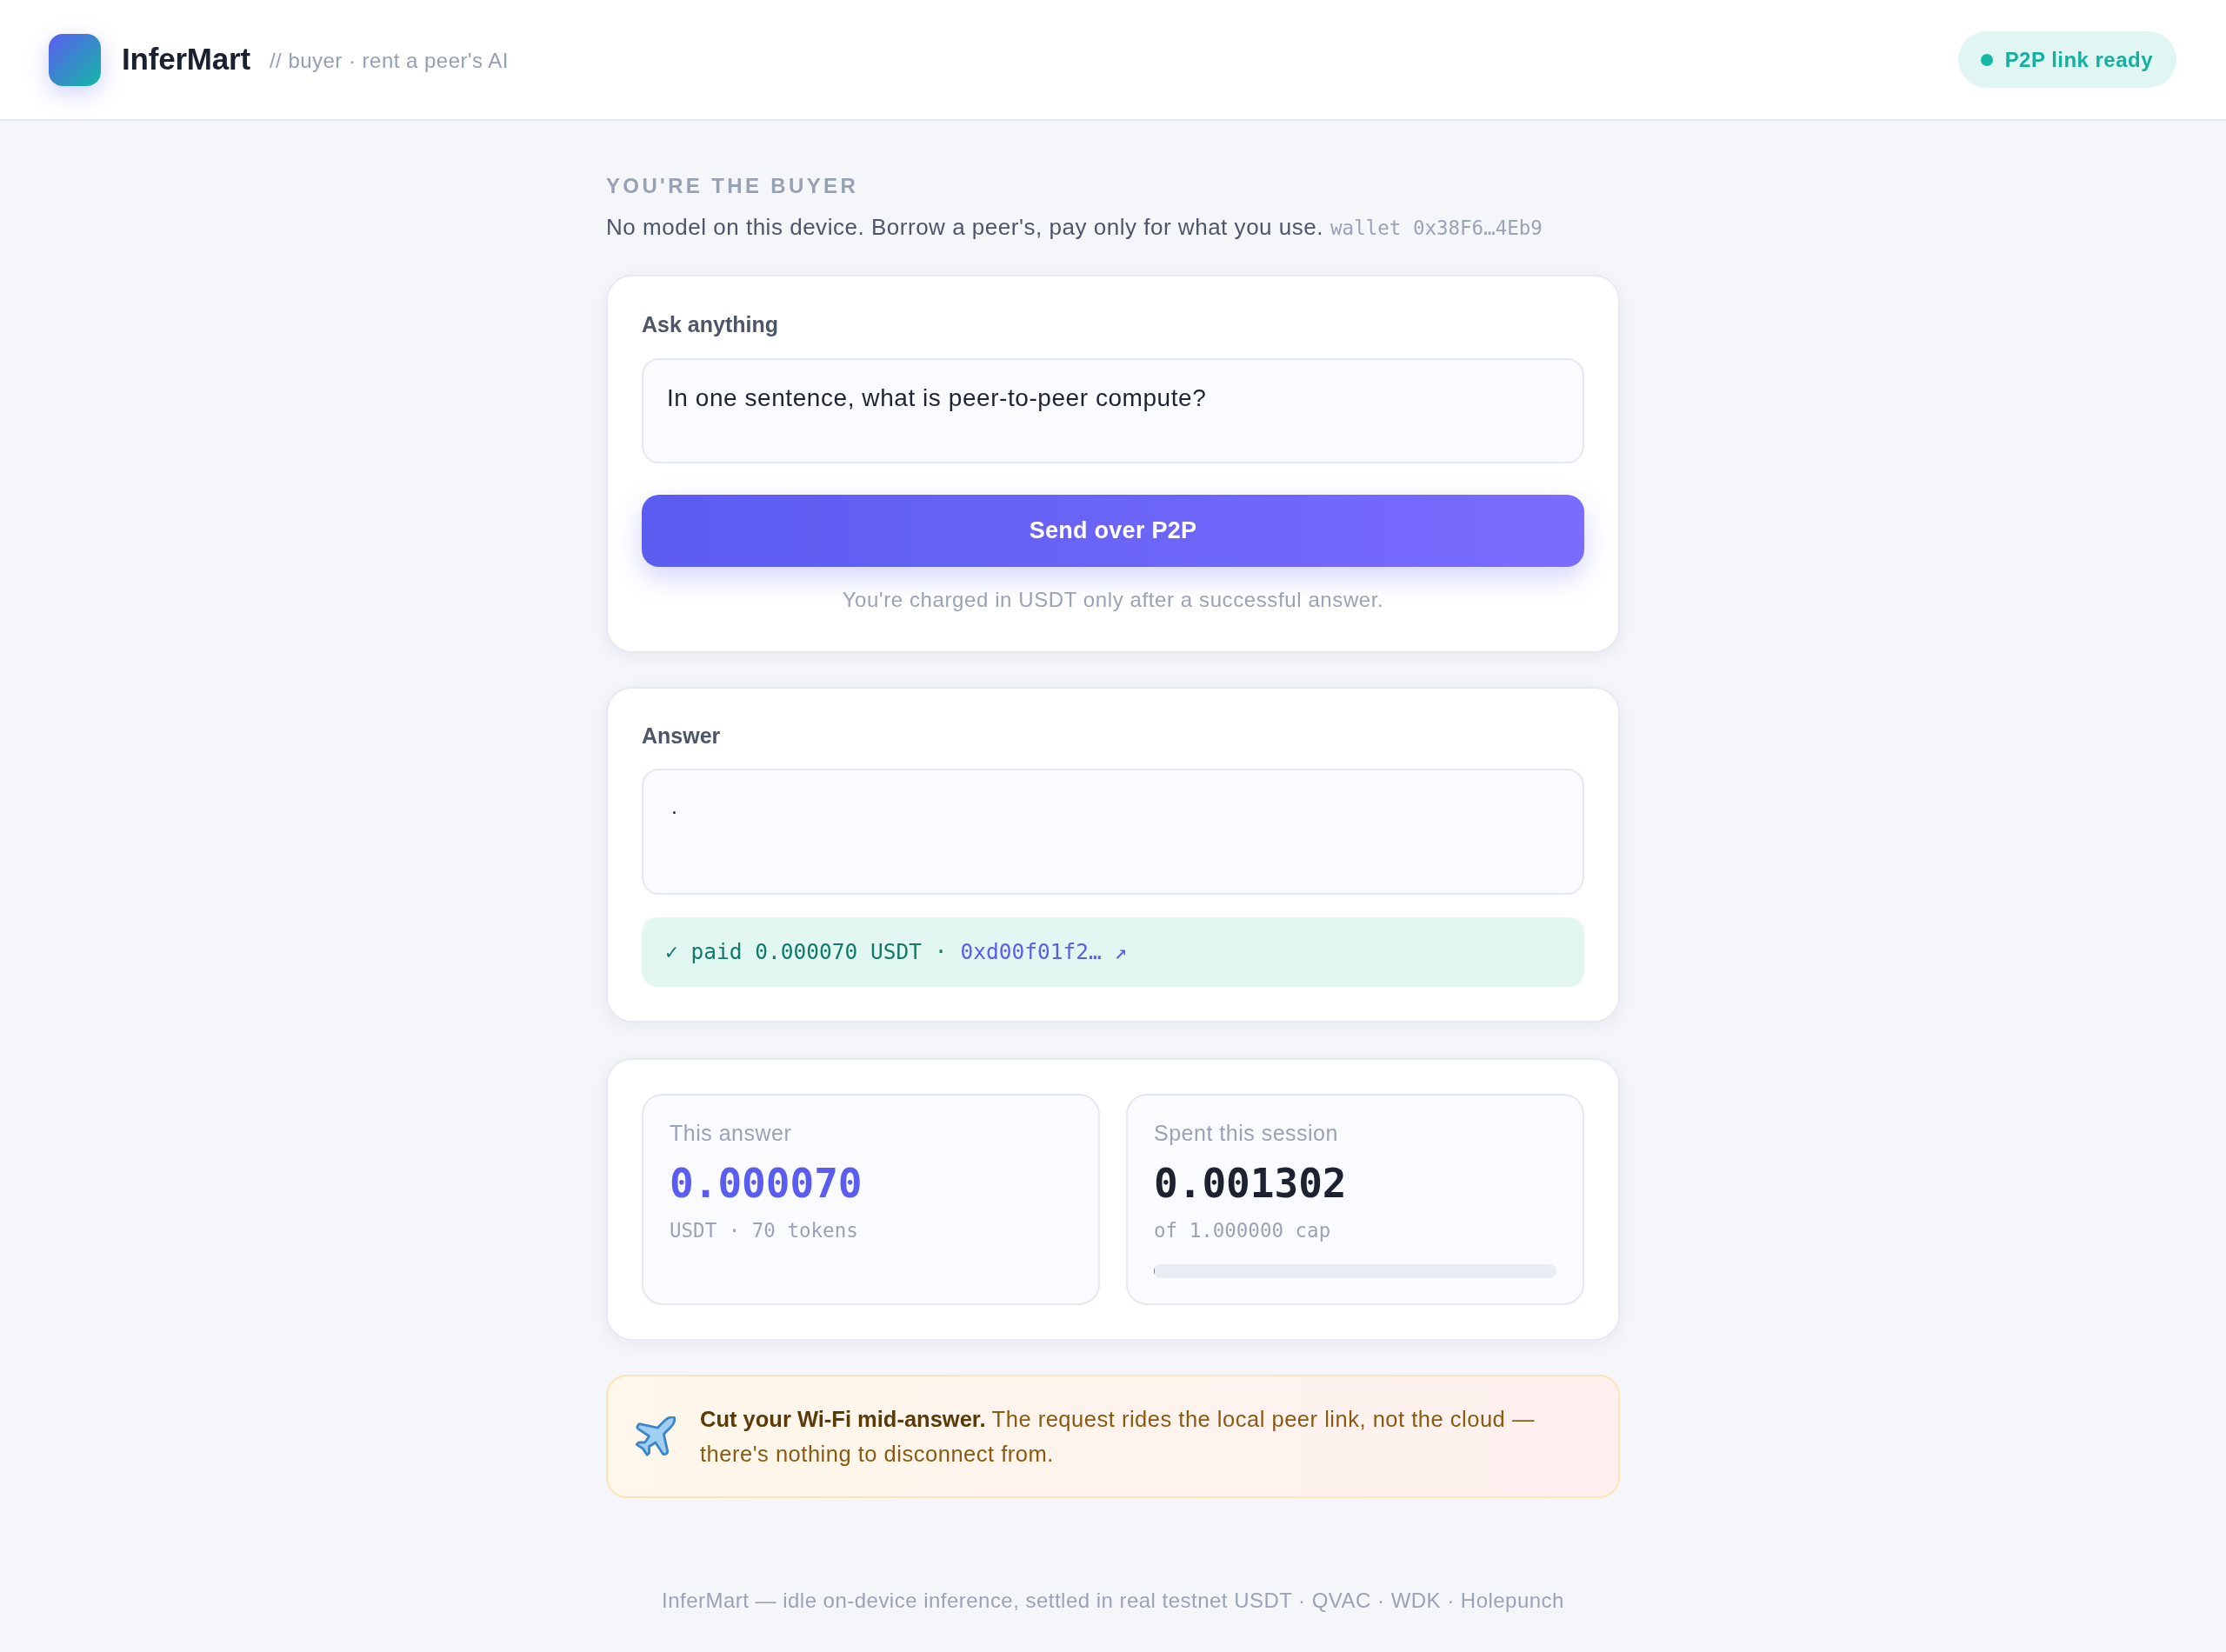 This screenshot has width=2226, height=1652. What do you see at coordinates (186, 59) in the screenshot?
I see `brand-name: InferMart` at bounding box center [186, 59].